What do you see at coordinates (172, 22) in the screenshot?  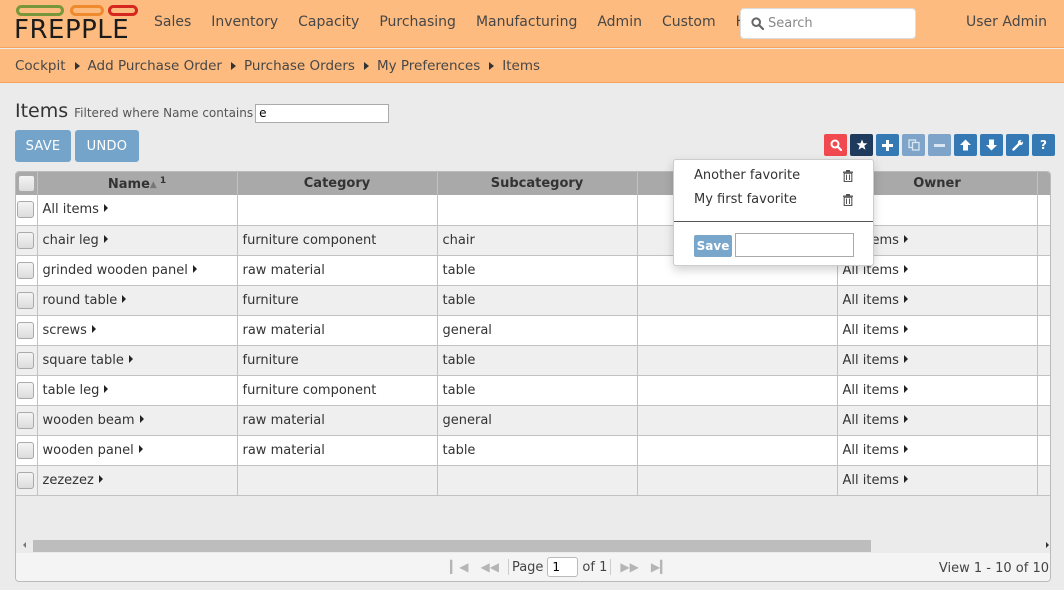 I see `menu-sales: Sales` at bounding box center [172, 22].